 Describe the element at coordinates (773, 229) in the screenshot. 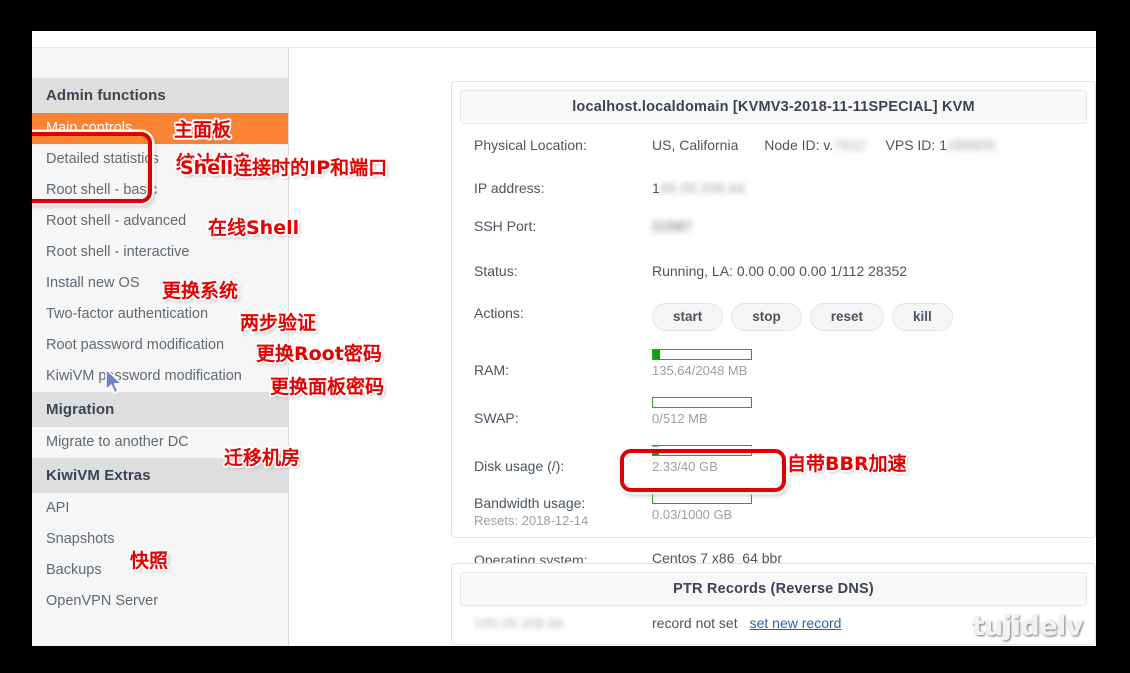

I see `row-ssh-port: SSH Port: 21567` at that location.